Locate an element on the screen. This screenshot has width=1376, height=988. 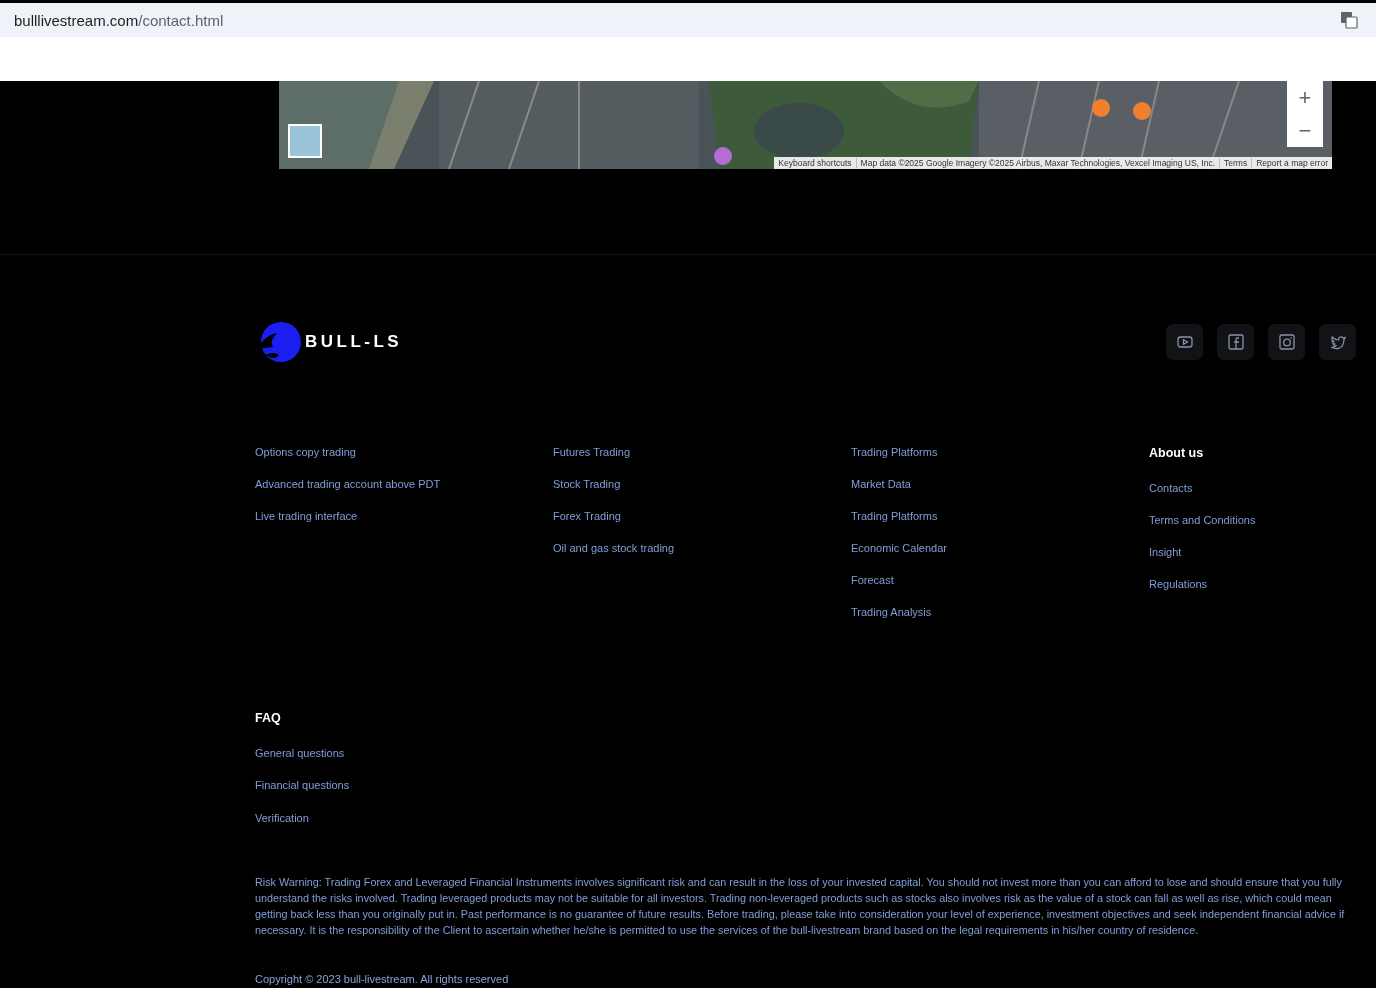
footer-link: Contacts is located at coordinates (1252, 487).